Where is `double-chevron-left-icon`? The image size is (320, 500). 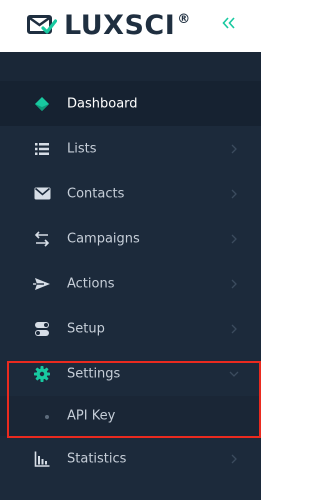
double-chevron-left-icon is located at coordinates (228, 23).